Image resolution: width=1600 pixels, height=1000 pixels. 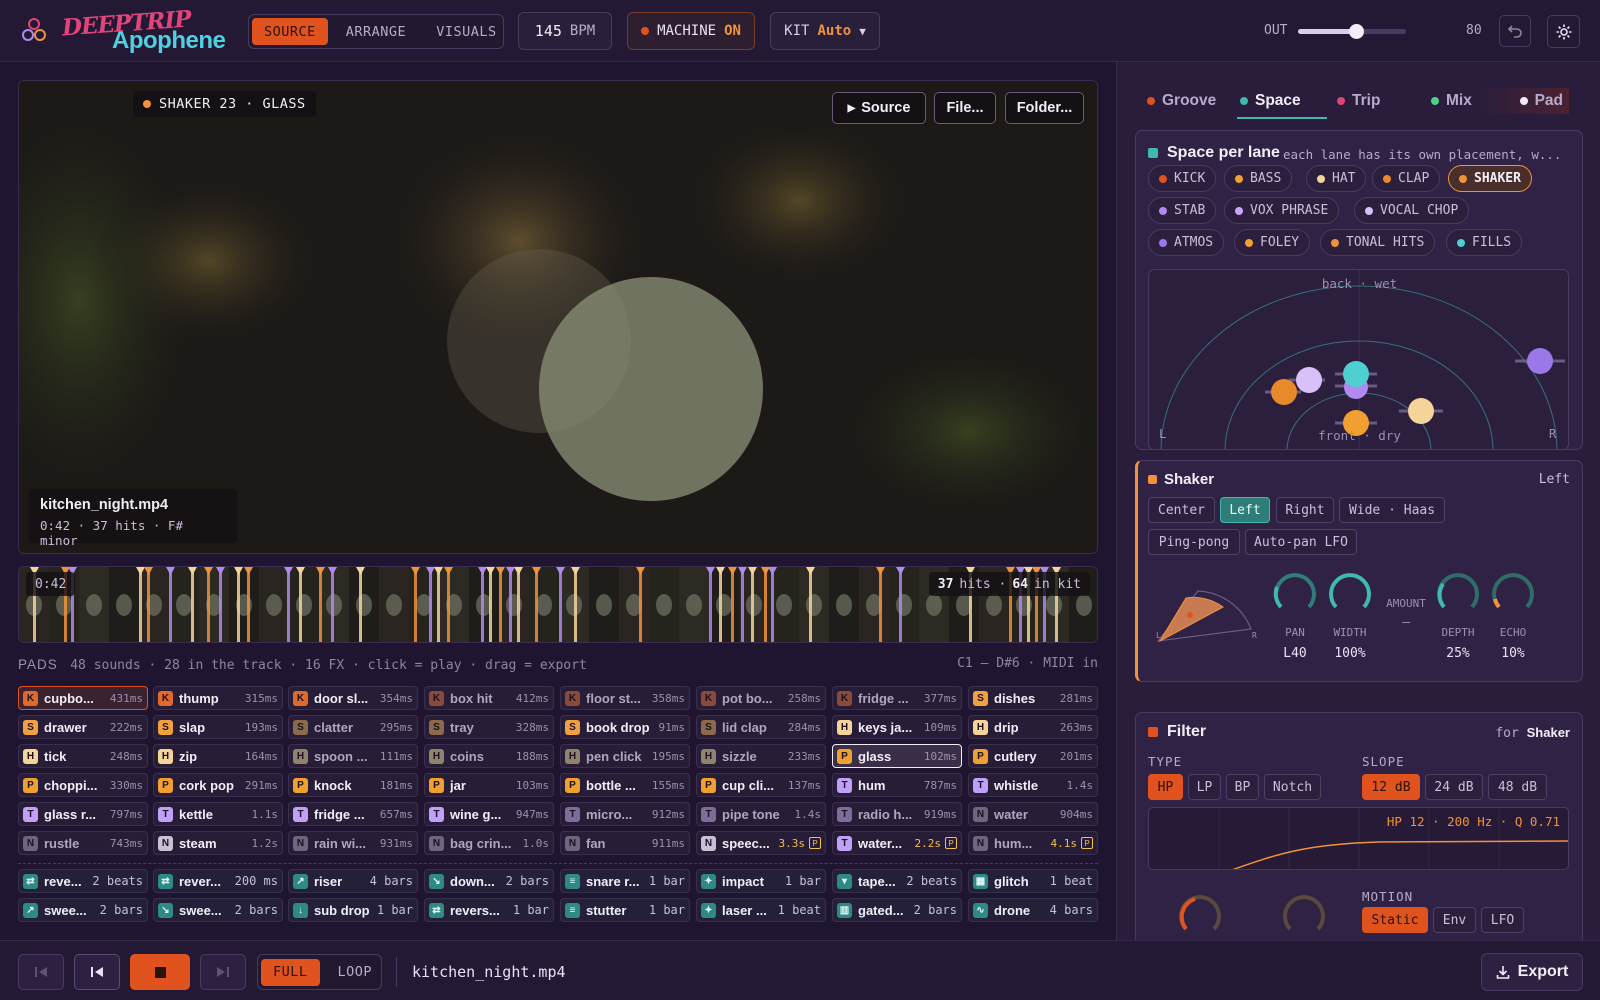 What do you see at coordinates (761, 785) in the screenshot?
I see `pad: Pcup cli... 137ms` at bounding box center [761, 785].